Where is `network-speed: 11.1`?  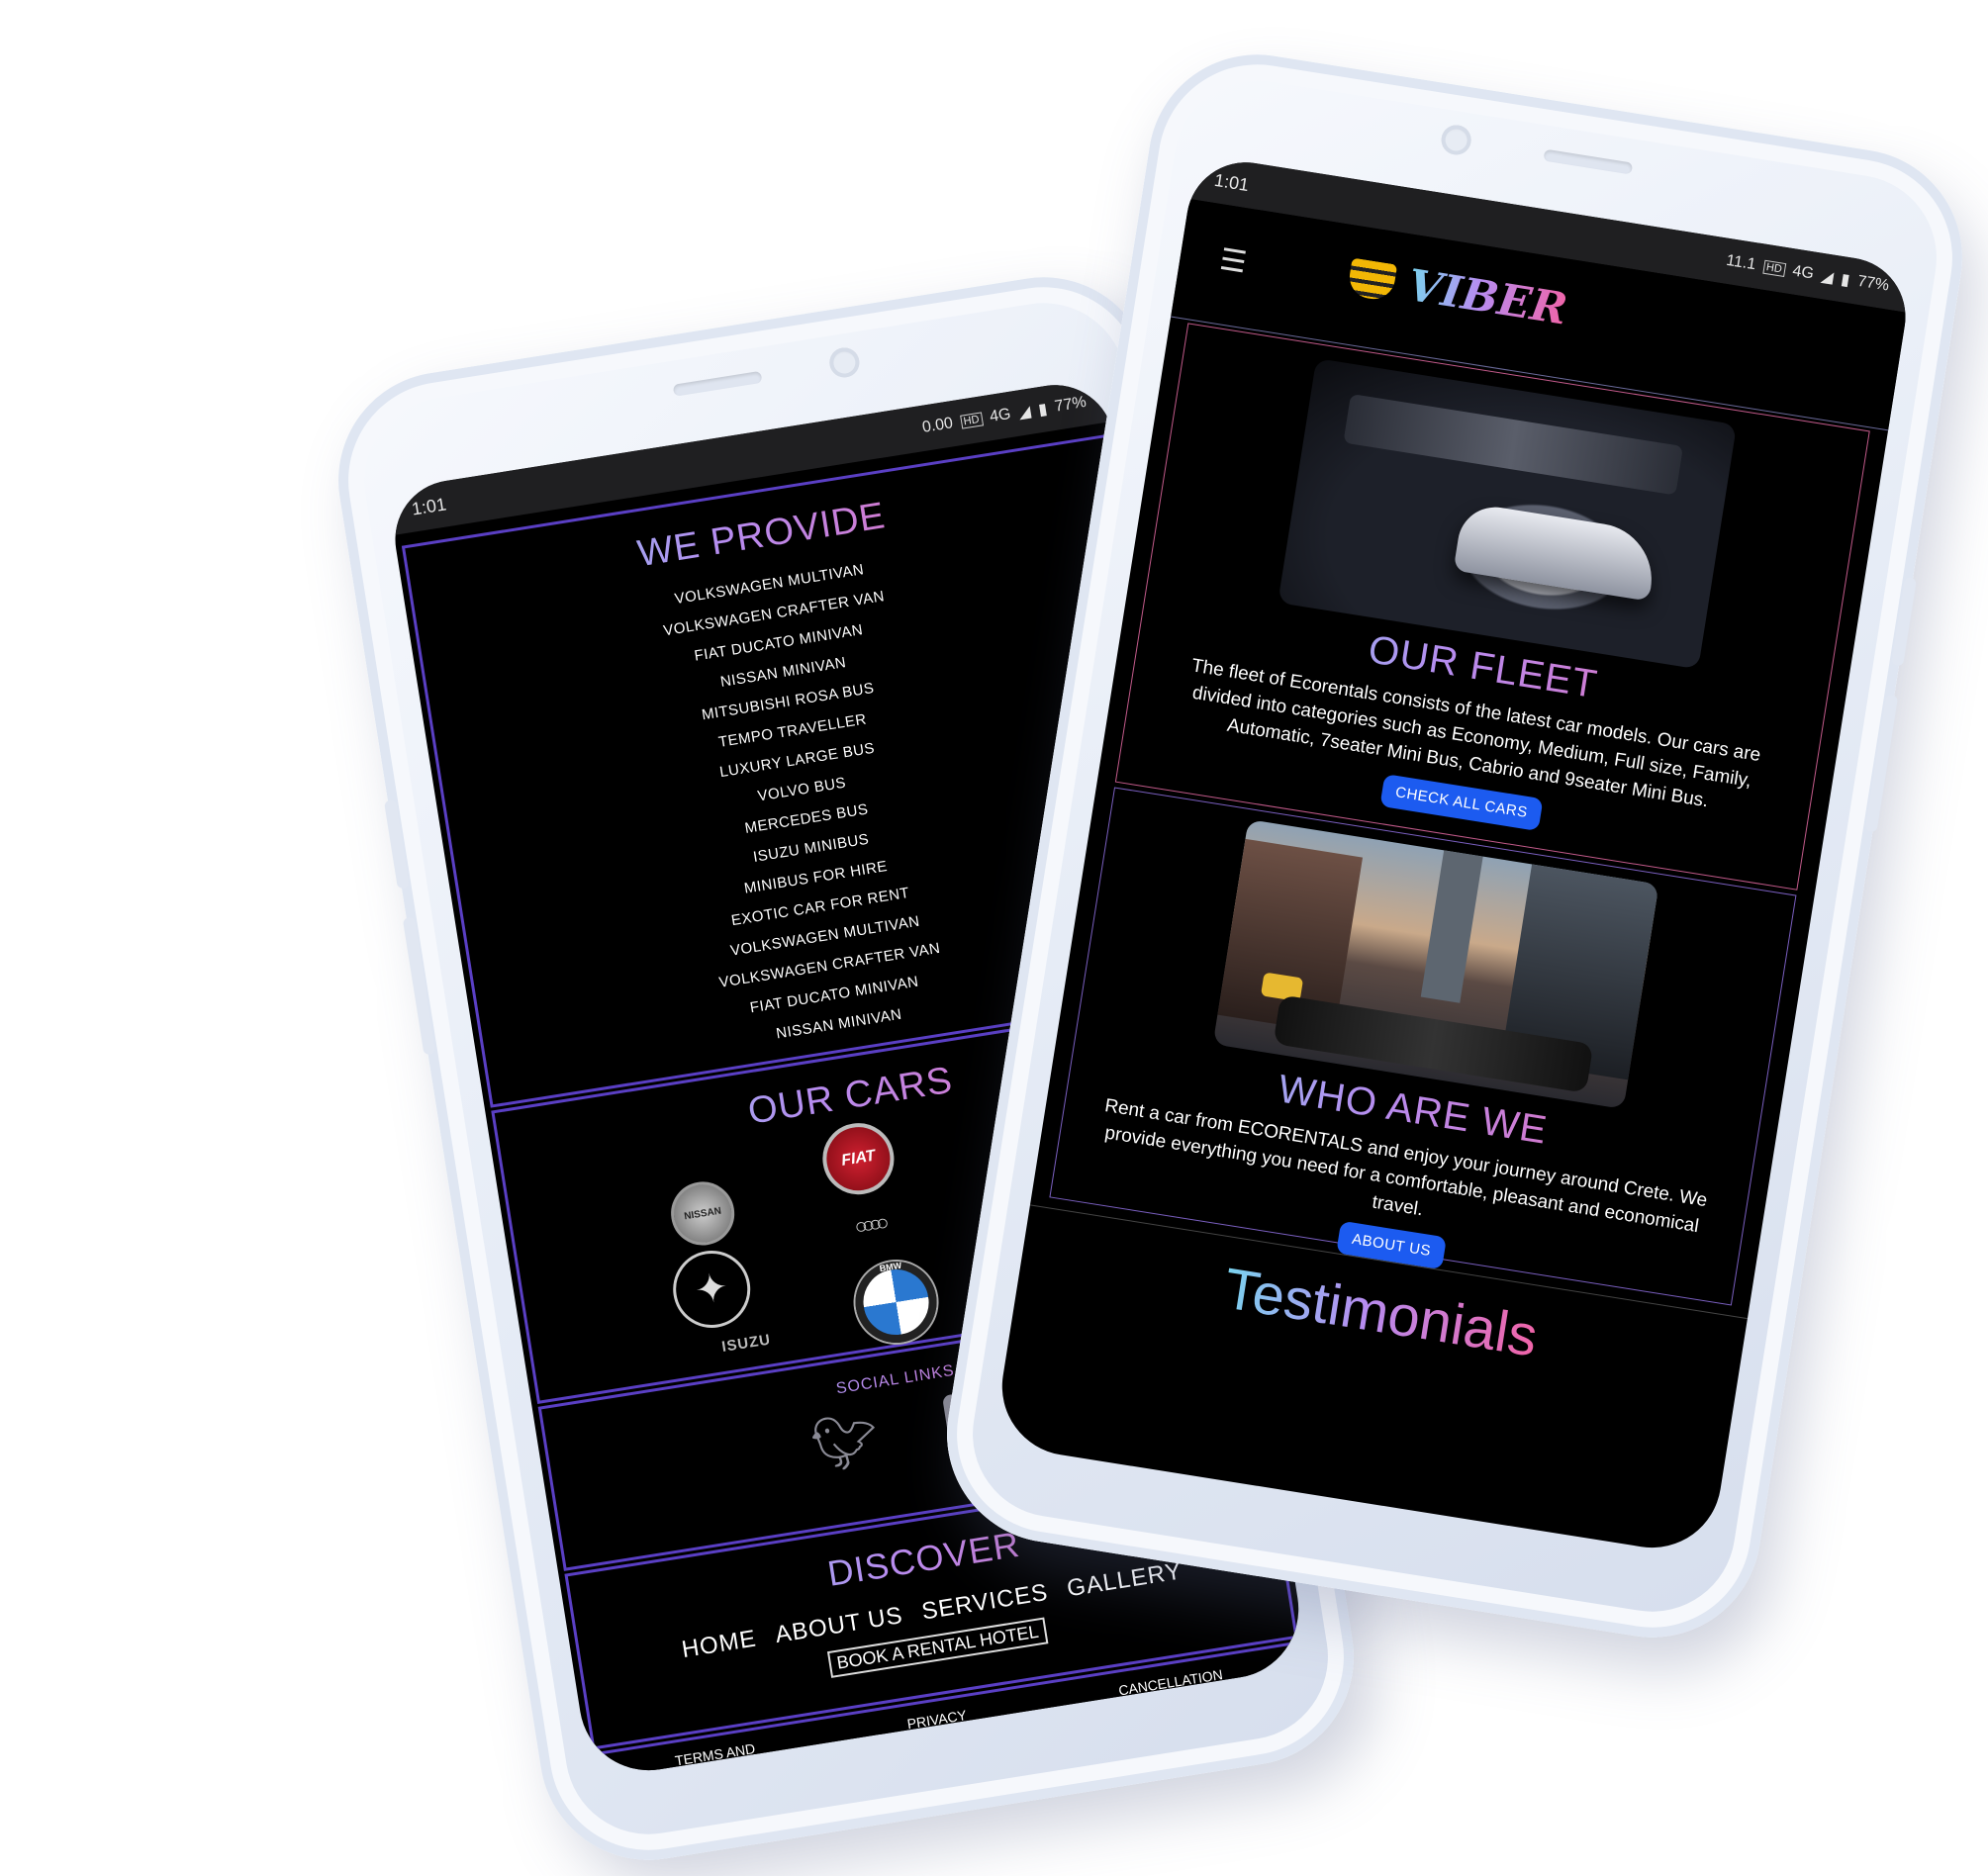
network-speed: 11.1 is located at coordinates (1741, 262).